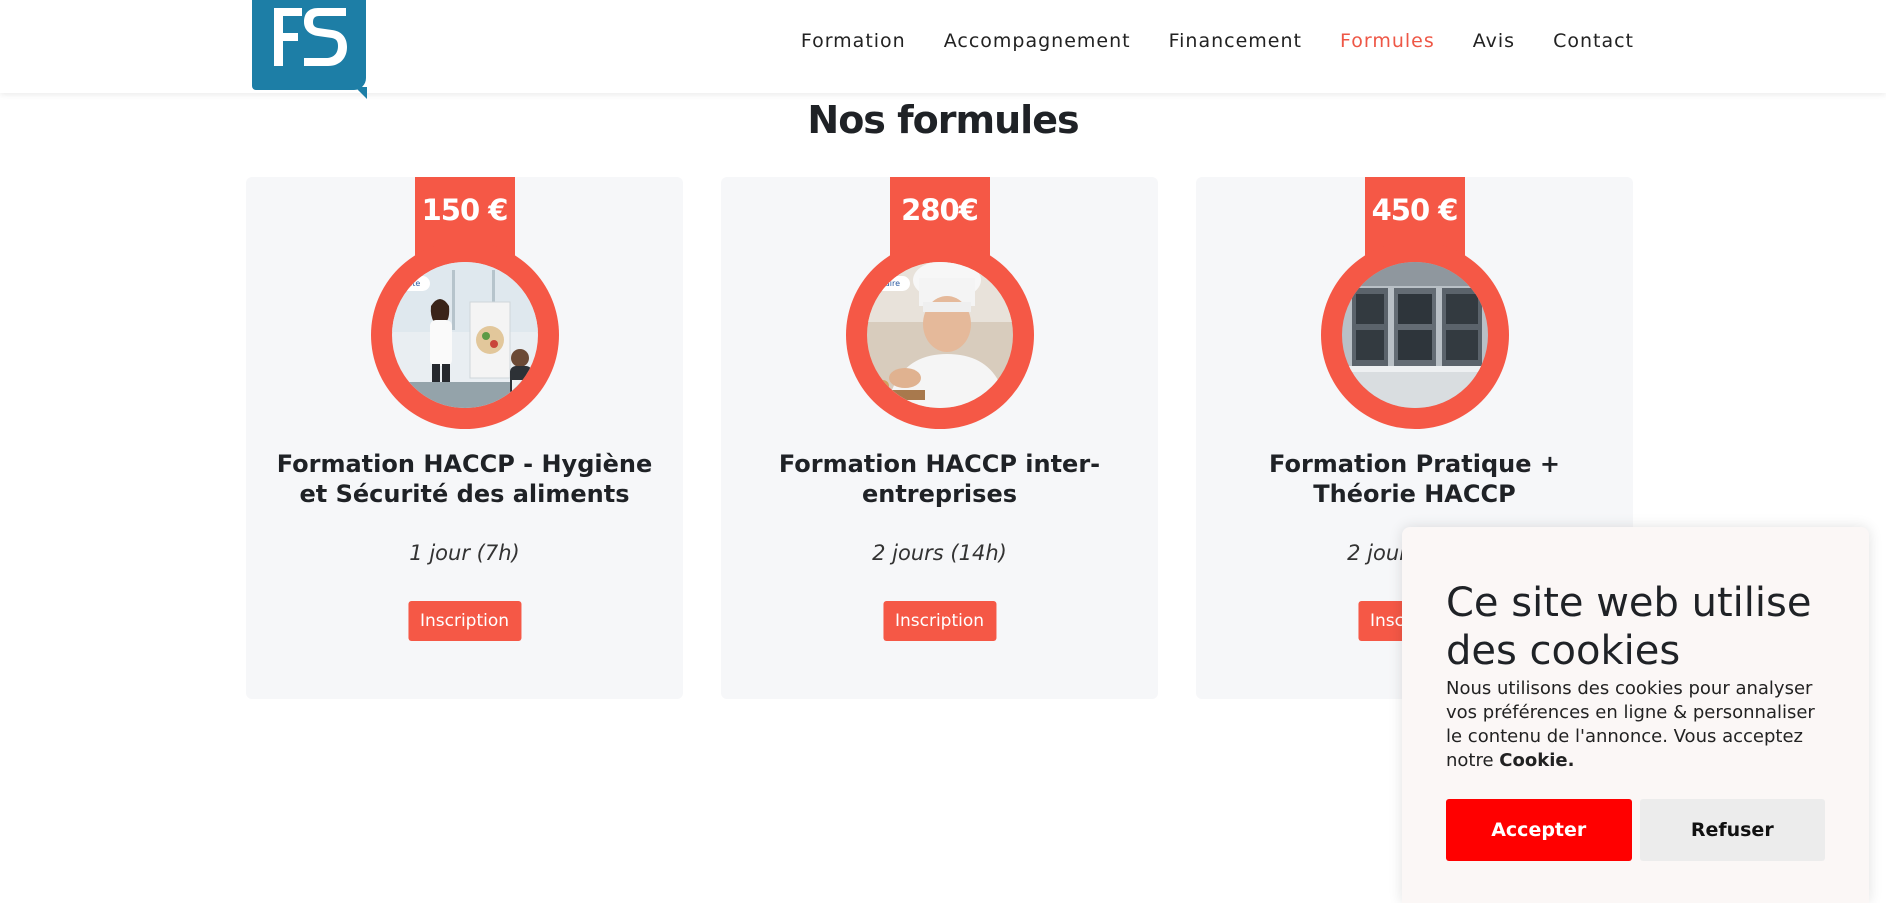 The width and height of the screenshot is (1886, 903). Describe the element at coordinates (464, 553) in the screenshot. I see `card-duration: 1 jour (7h)` at that location.